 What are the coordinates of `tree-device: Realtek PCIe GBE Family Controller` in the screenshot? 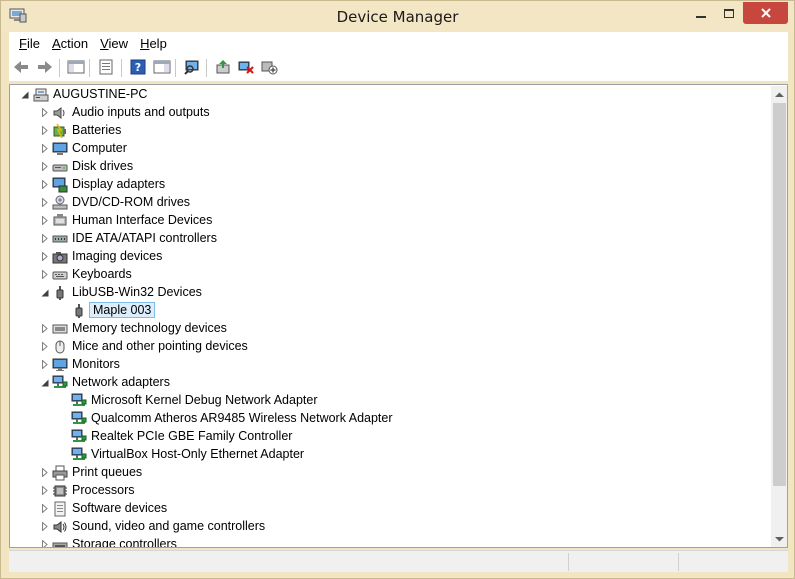 It's located at (390, 437).